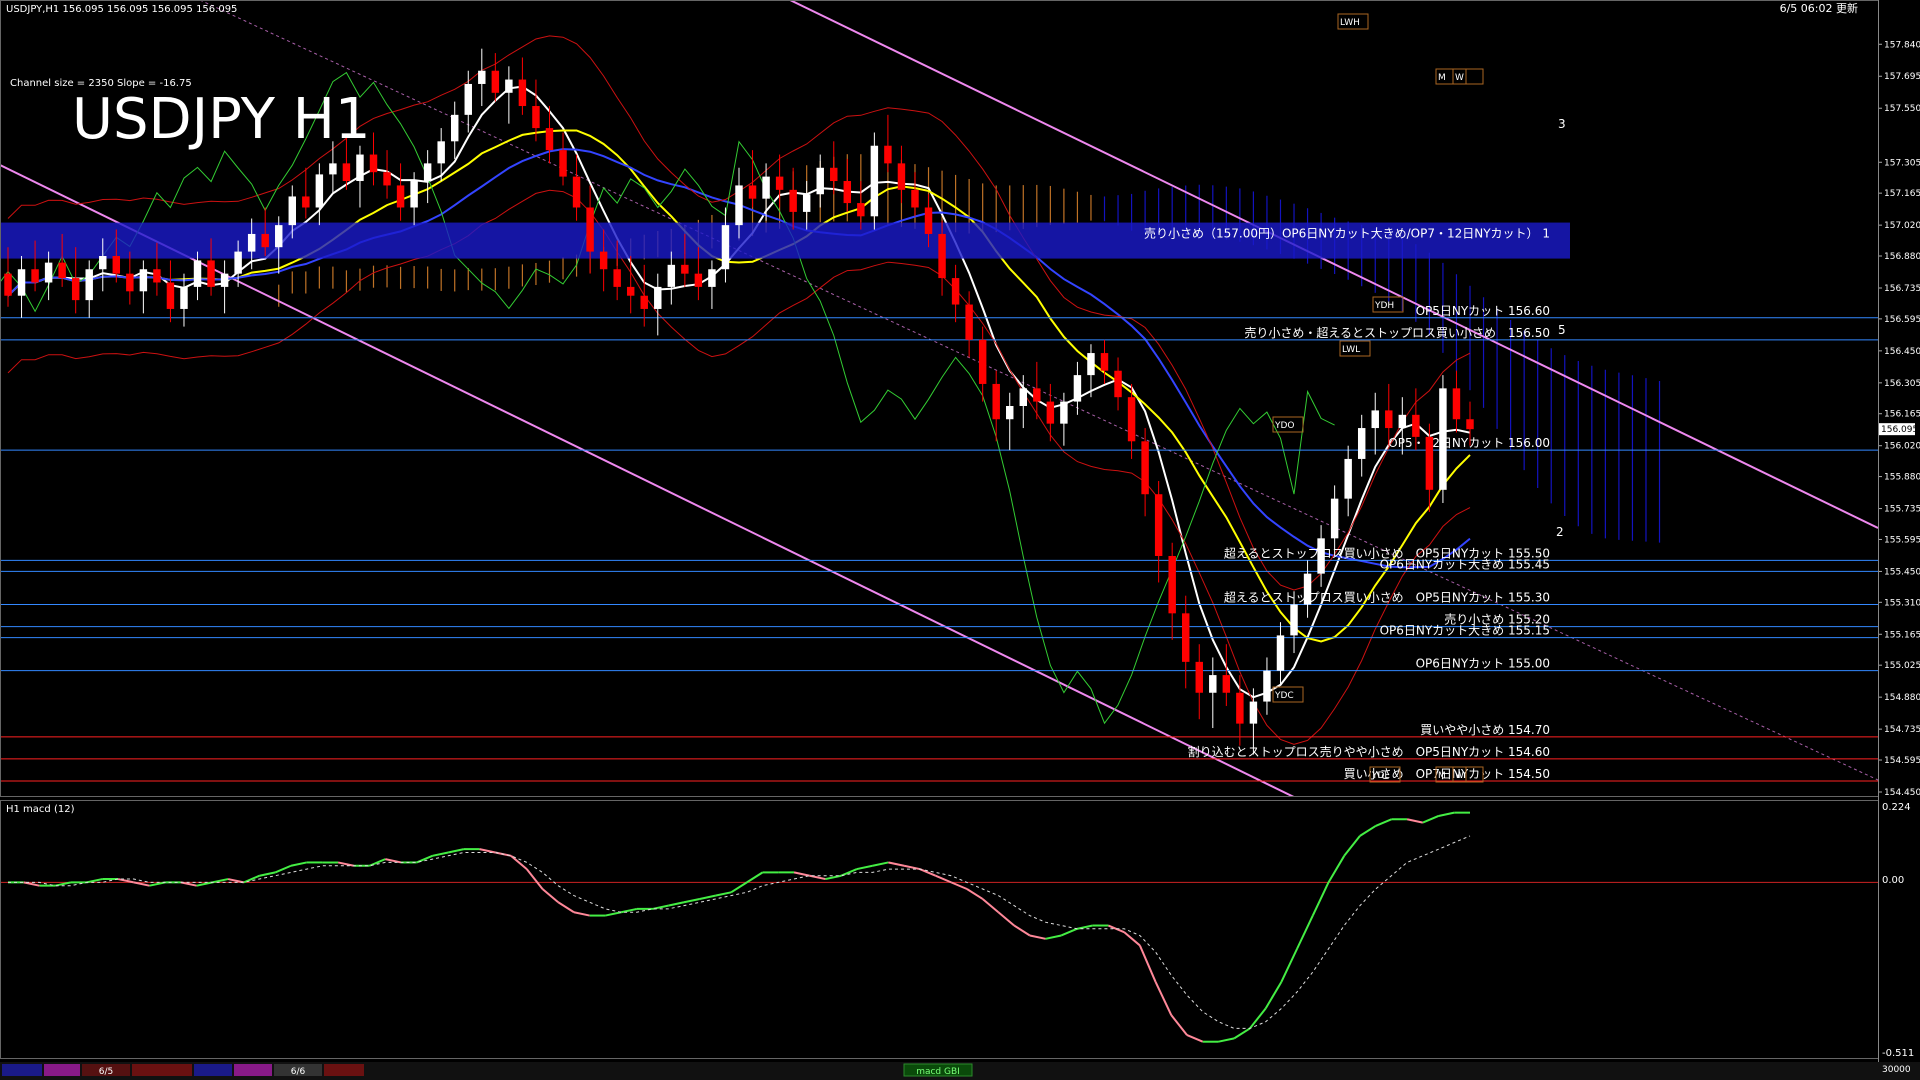 The width and height of the screenshot is (1920, 1080). What do you see at coordinates (106, 1072) in the screenshot?
I see `tab-6-5-label: 6/5` at bounding box center [106, 1072].